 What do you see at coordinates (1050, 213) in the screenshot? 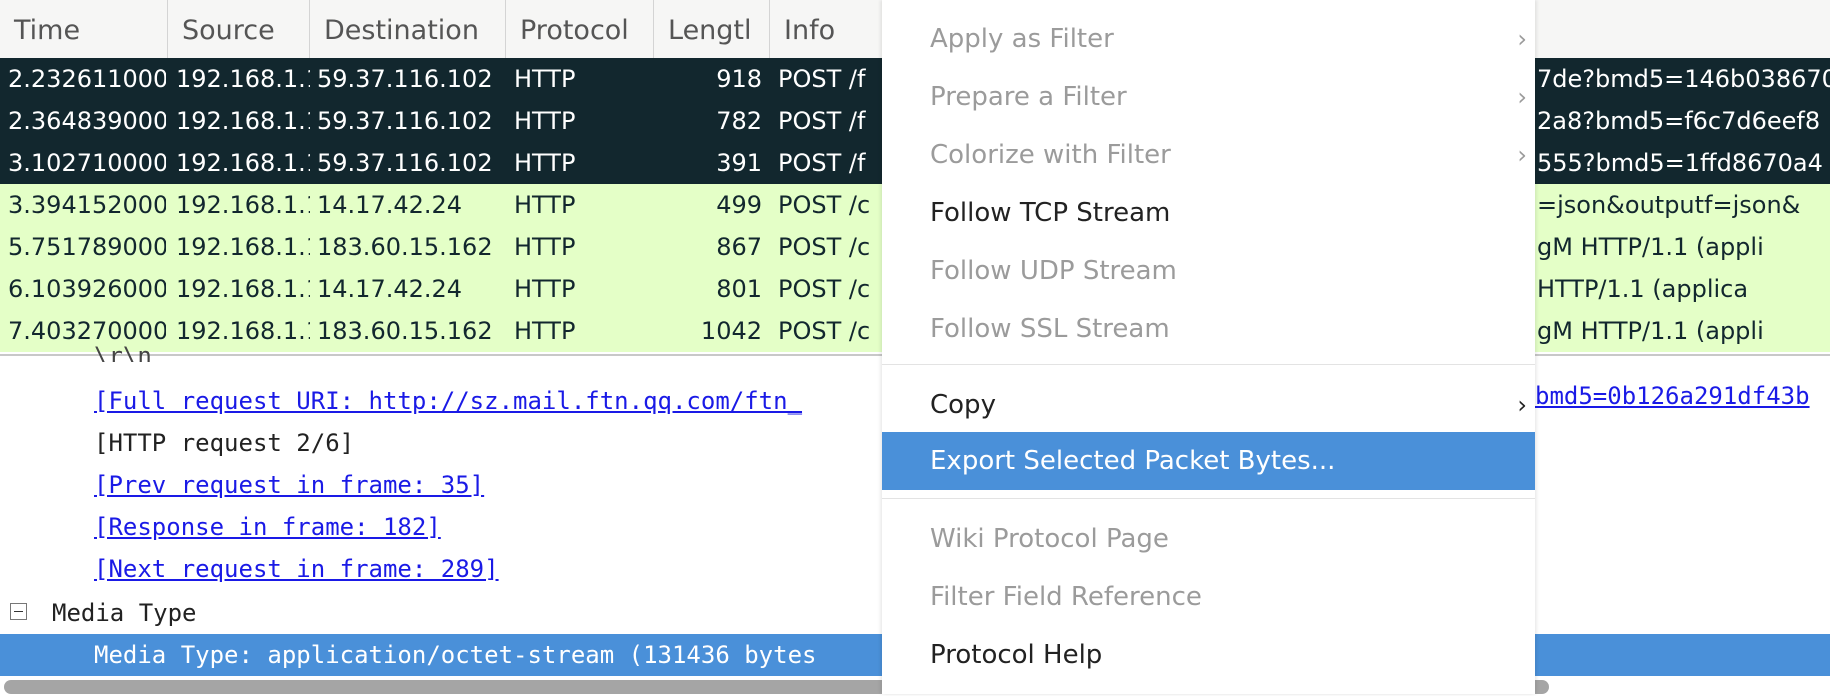
I see `menu-item-label: Follow TCP Stream` at bounding box center [1050, 213].